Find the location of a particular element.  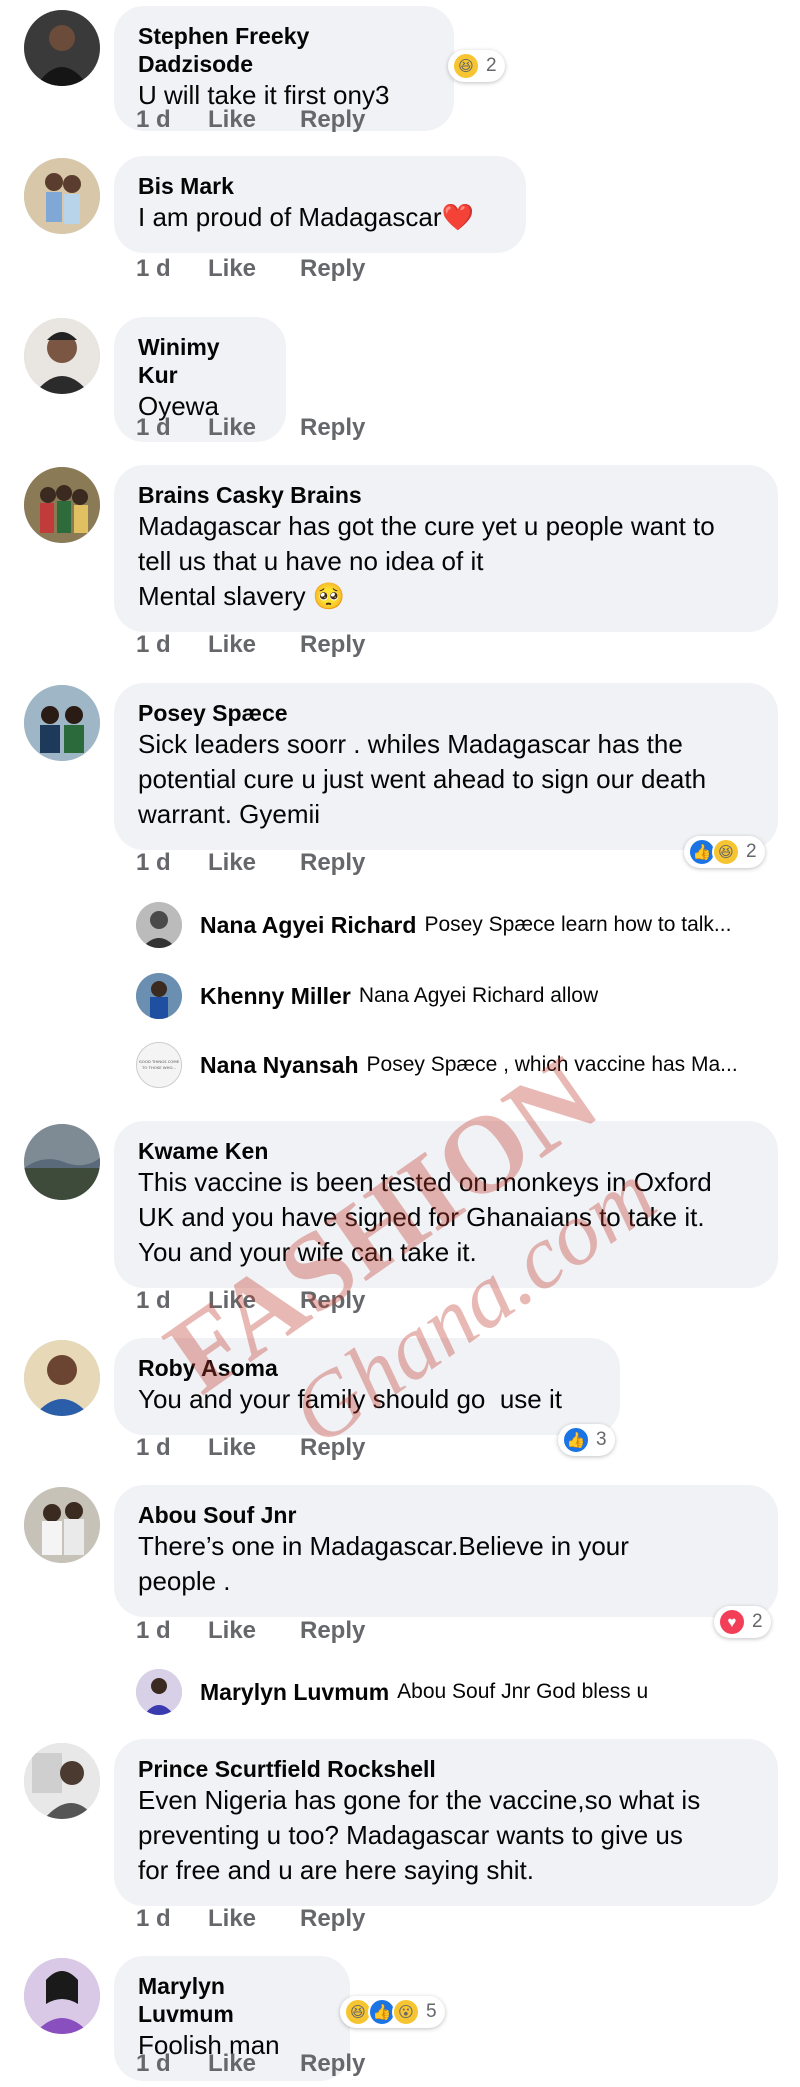

reply-author: Khenny Miller is located at coordinates (275, 996).